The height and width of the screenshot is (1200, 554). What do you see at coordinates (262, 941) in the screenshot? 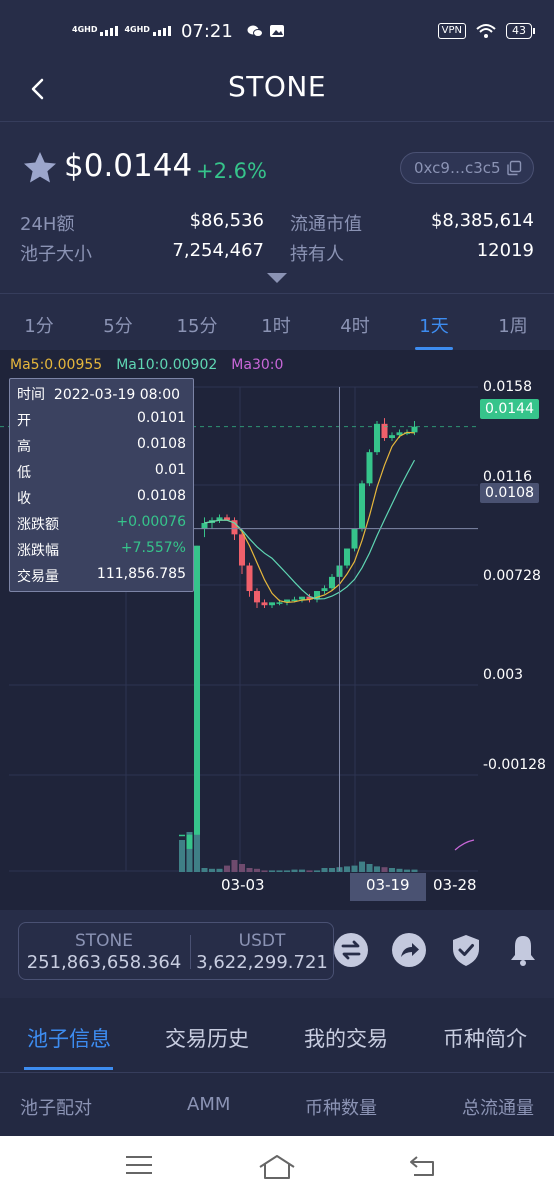
I see `token-b-symbol: USDT` at bounding box center [262, 941].